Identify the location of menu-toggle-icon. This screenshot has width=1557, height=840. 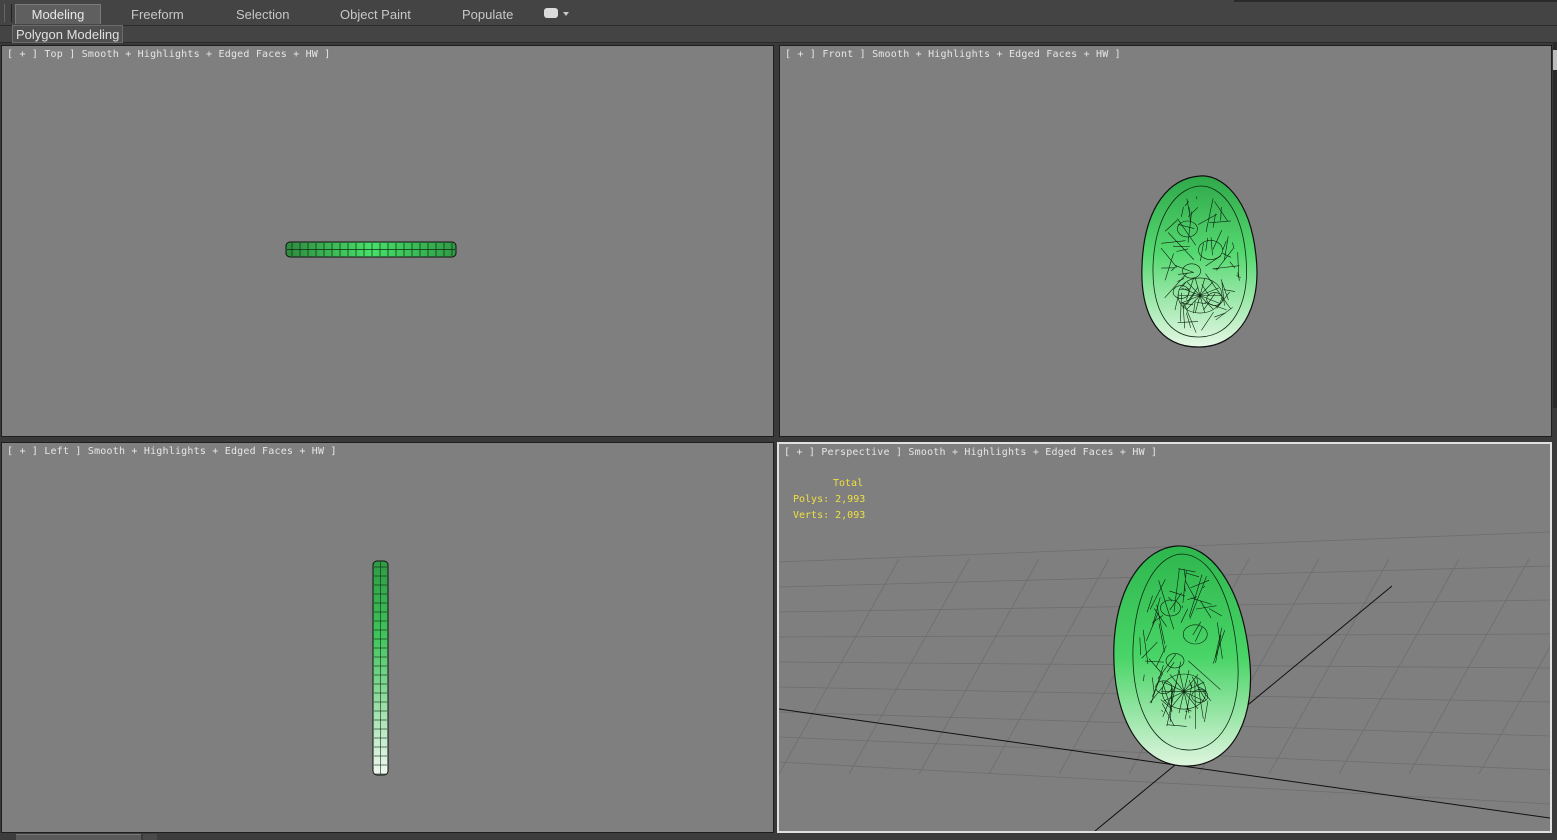
(551, 13).